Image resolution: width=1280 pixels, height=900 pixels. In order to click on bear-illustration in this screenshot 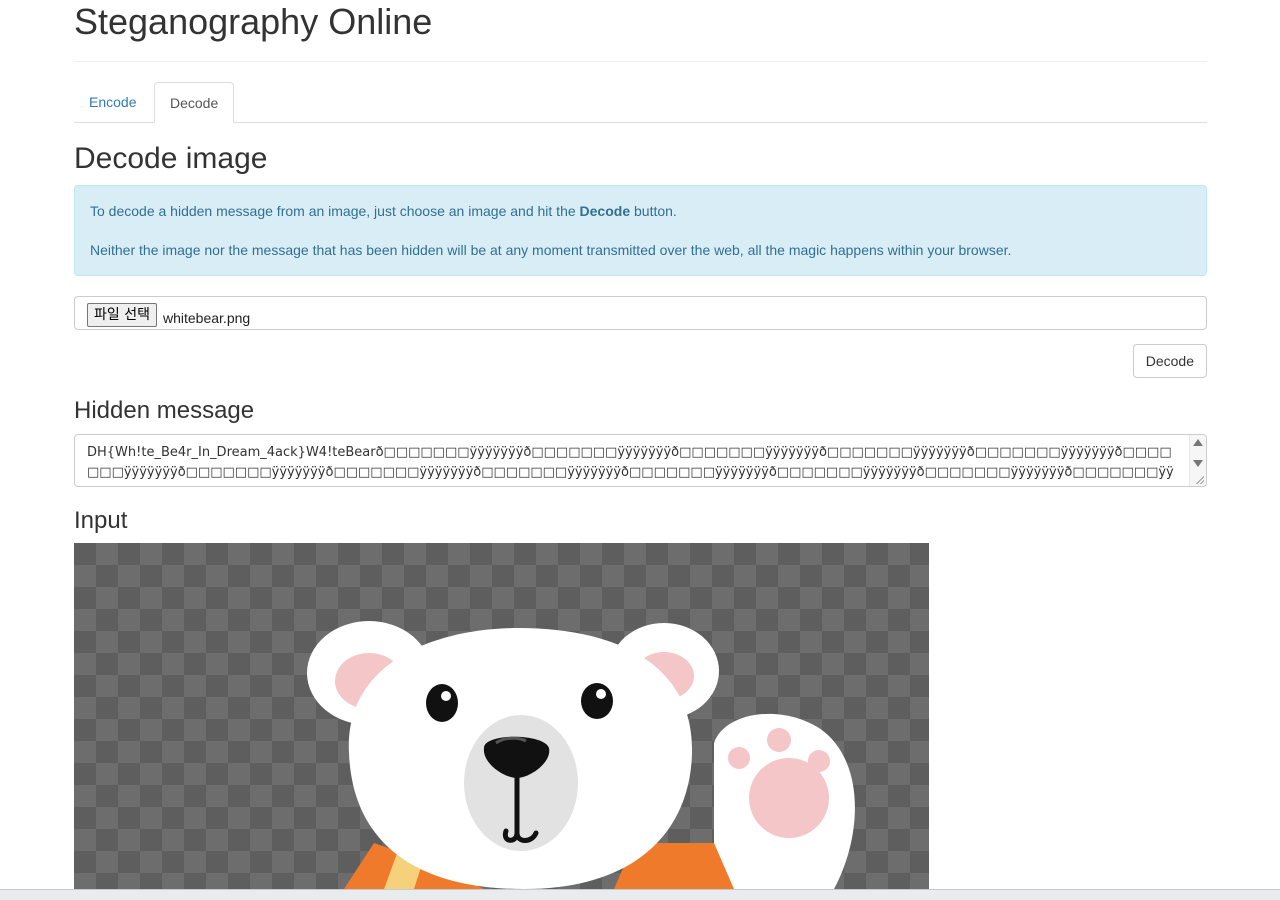, I will do `click(581, 755)`.